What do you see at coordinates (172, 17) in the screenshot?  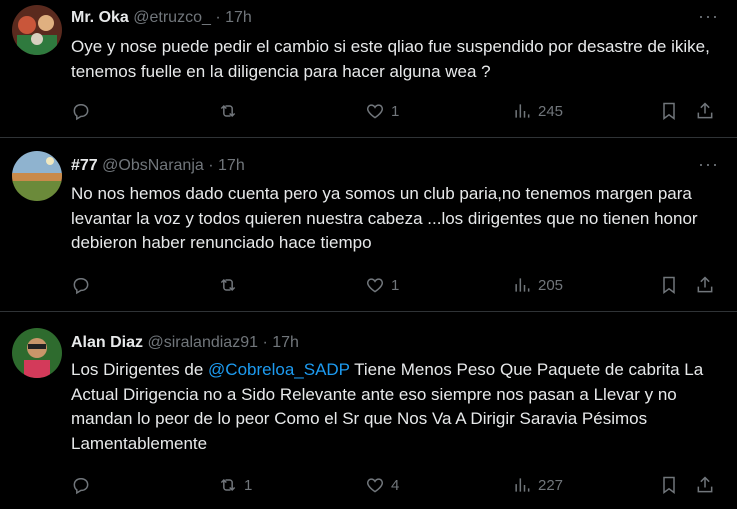 I see `user-handle: @etruzco_` at bounding box center [172, 17].